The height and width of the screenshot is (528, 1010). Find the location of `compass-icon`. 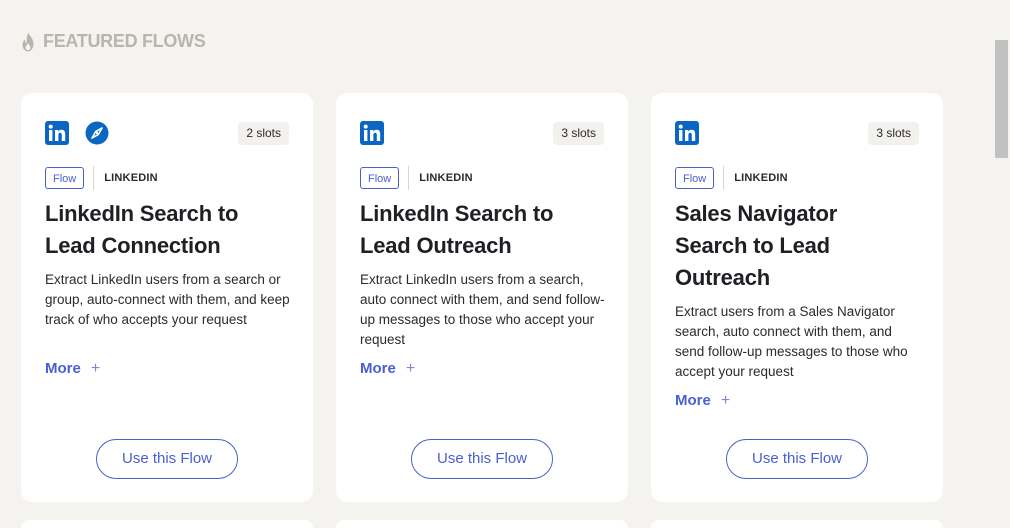

compass-icon is located at coordinates (97, 133).